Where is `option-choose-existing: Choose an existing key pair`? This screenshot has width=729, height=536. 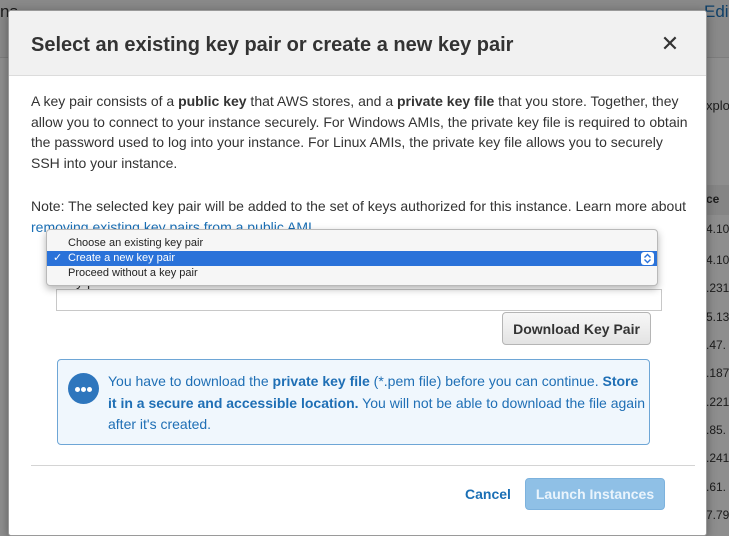 option-choose-existing: Choose an existing key pair is located at coordinates (352, 243).